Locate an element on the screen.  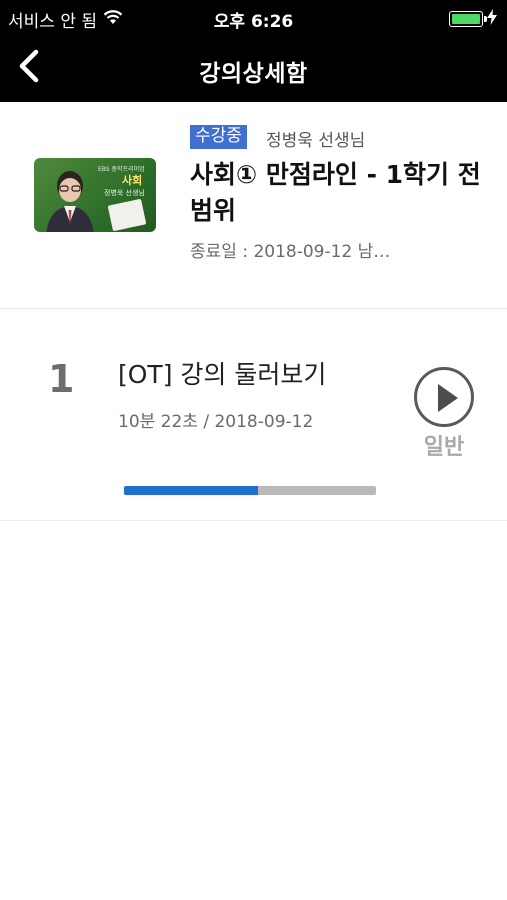
status-badge: 수강중 is located at coordinates (218, 137).